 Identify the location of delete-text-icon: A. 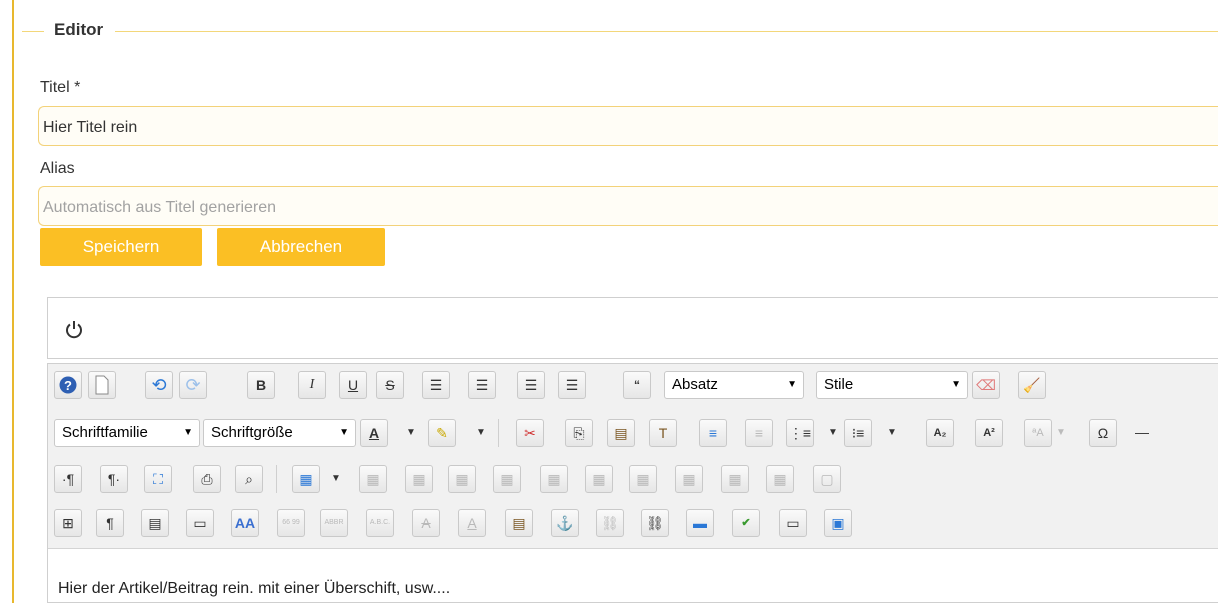
(426, 523).